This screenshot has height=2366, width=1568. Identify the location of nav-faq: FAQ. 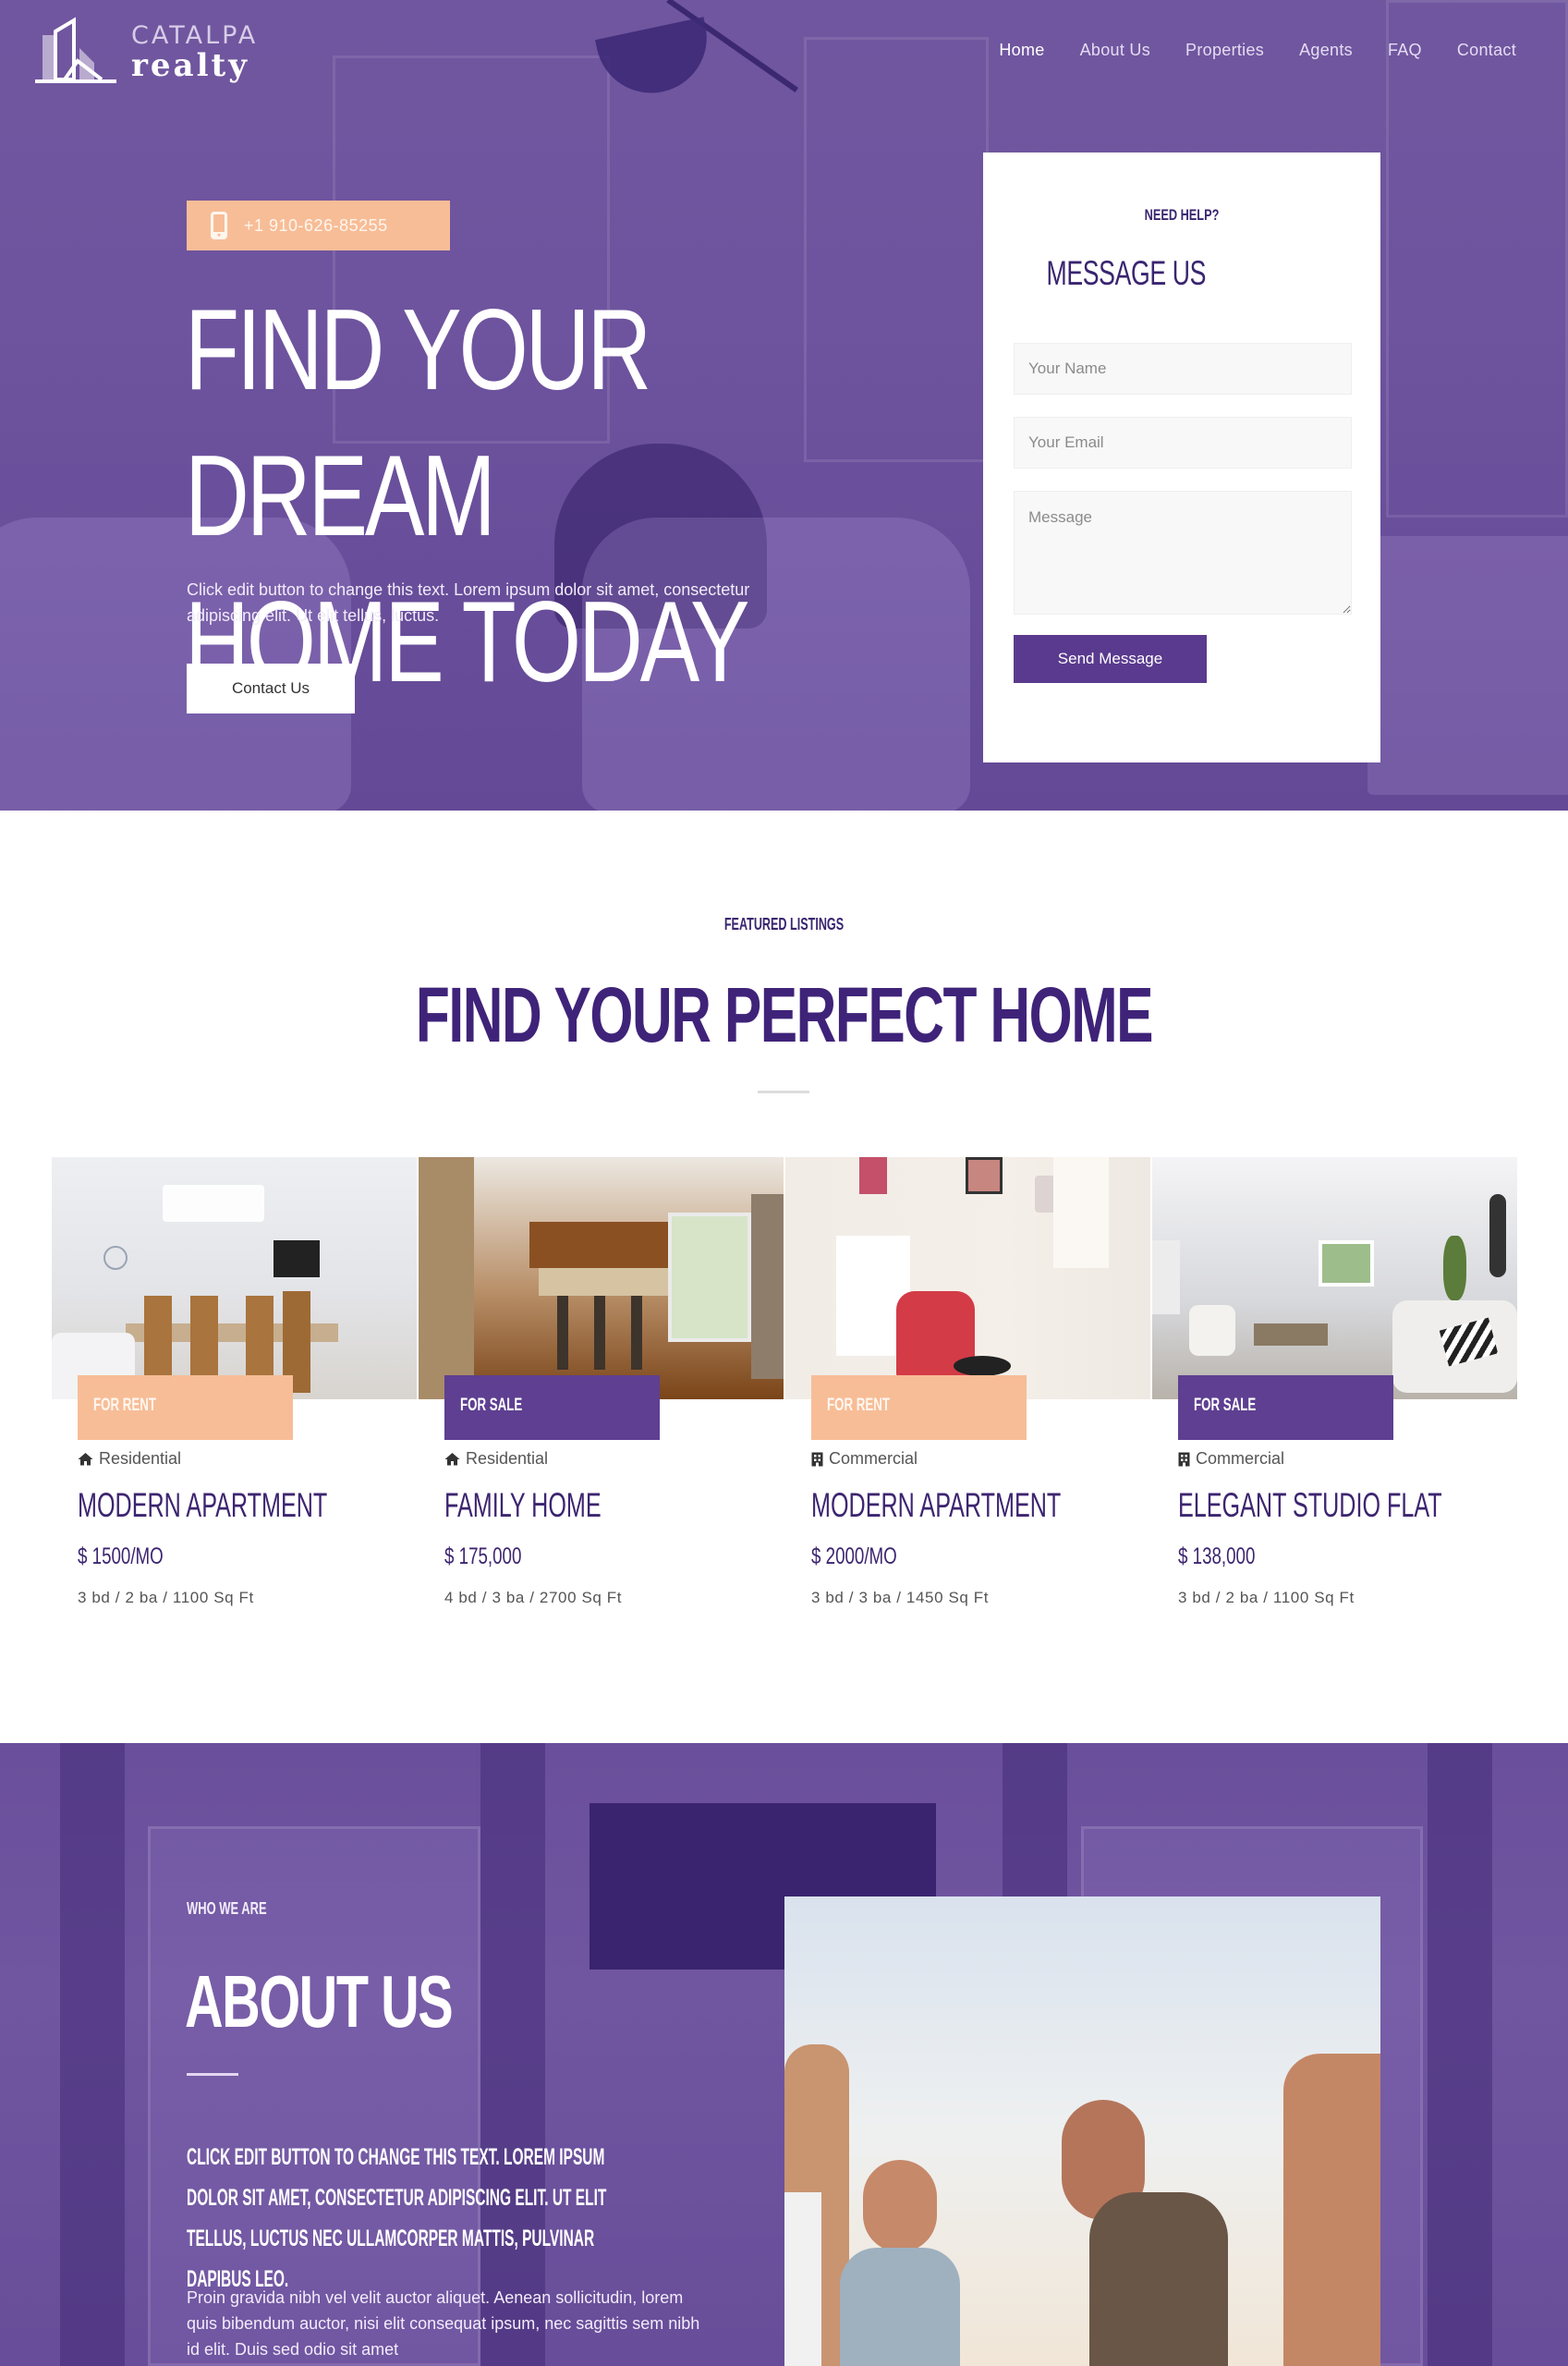
(1405, 51).